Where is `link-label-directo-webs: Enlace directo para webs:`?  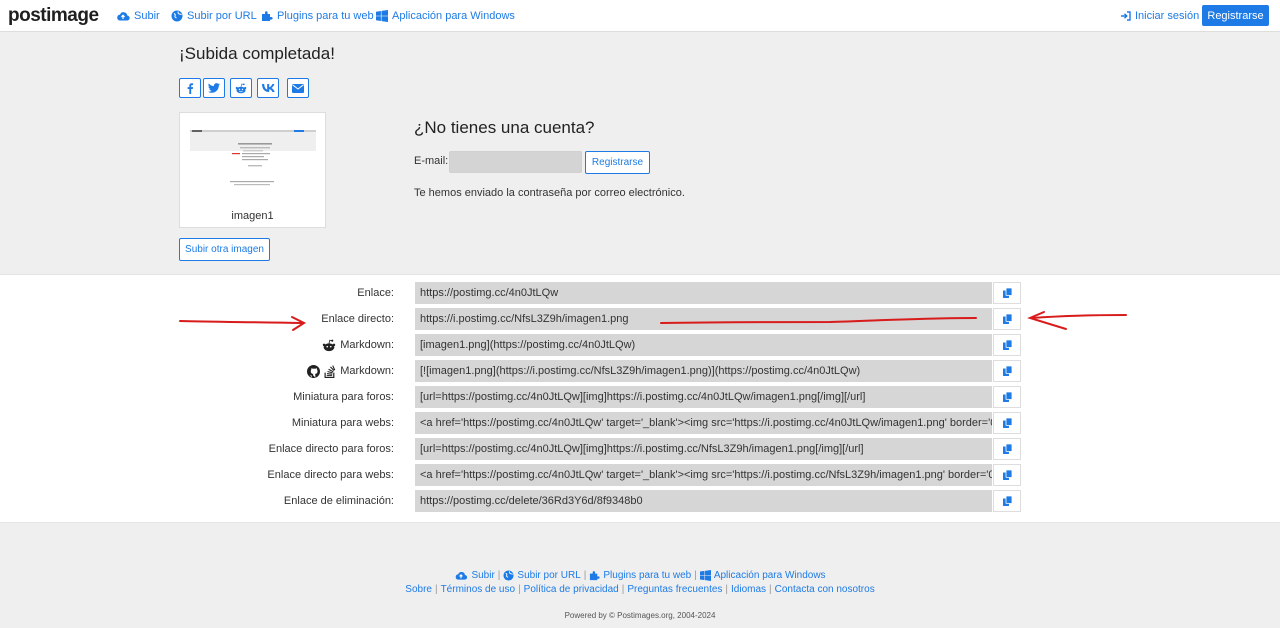 link-label-directo-webs: Enlace directo para webs: is located at coordinates (272, 475).